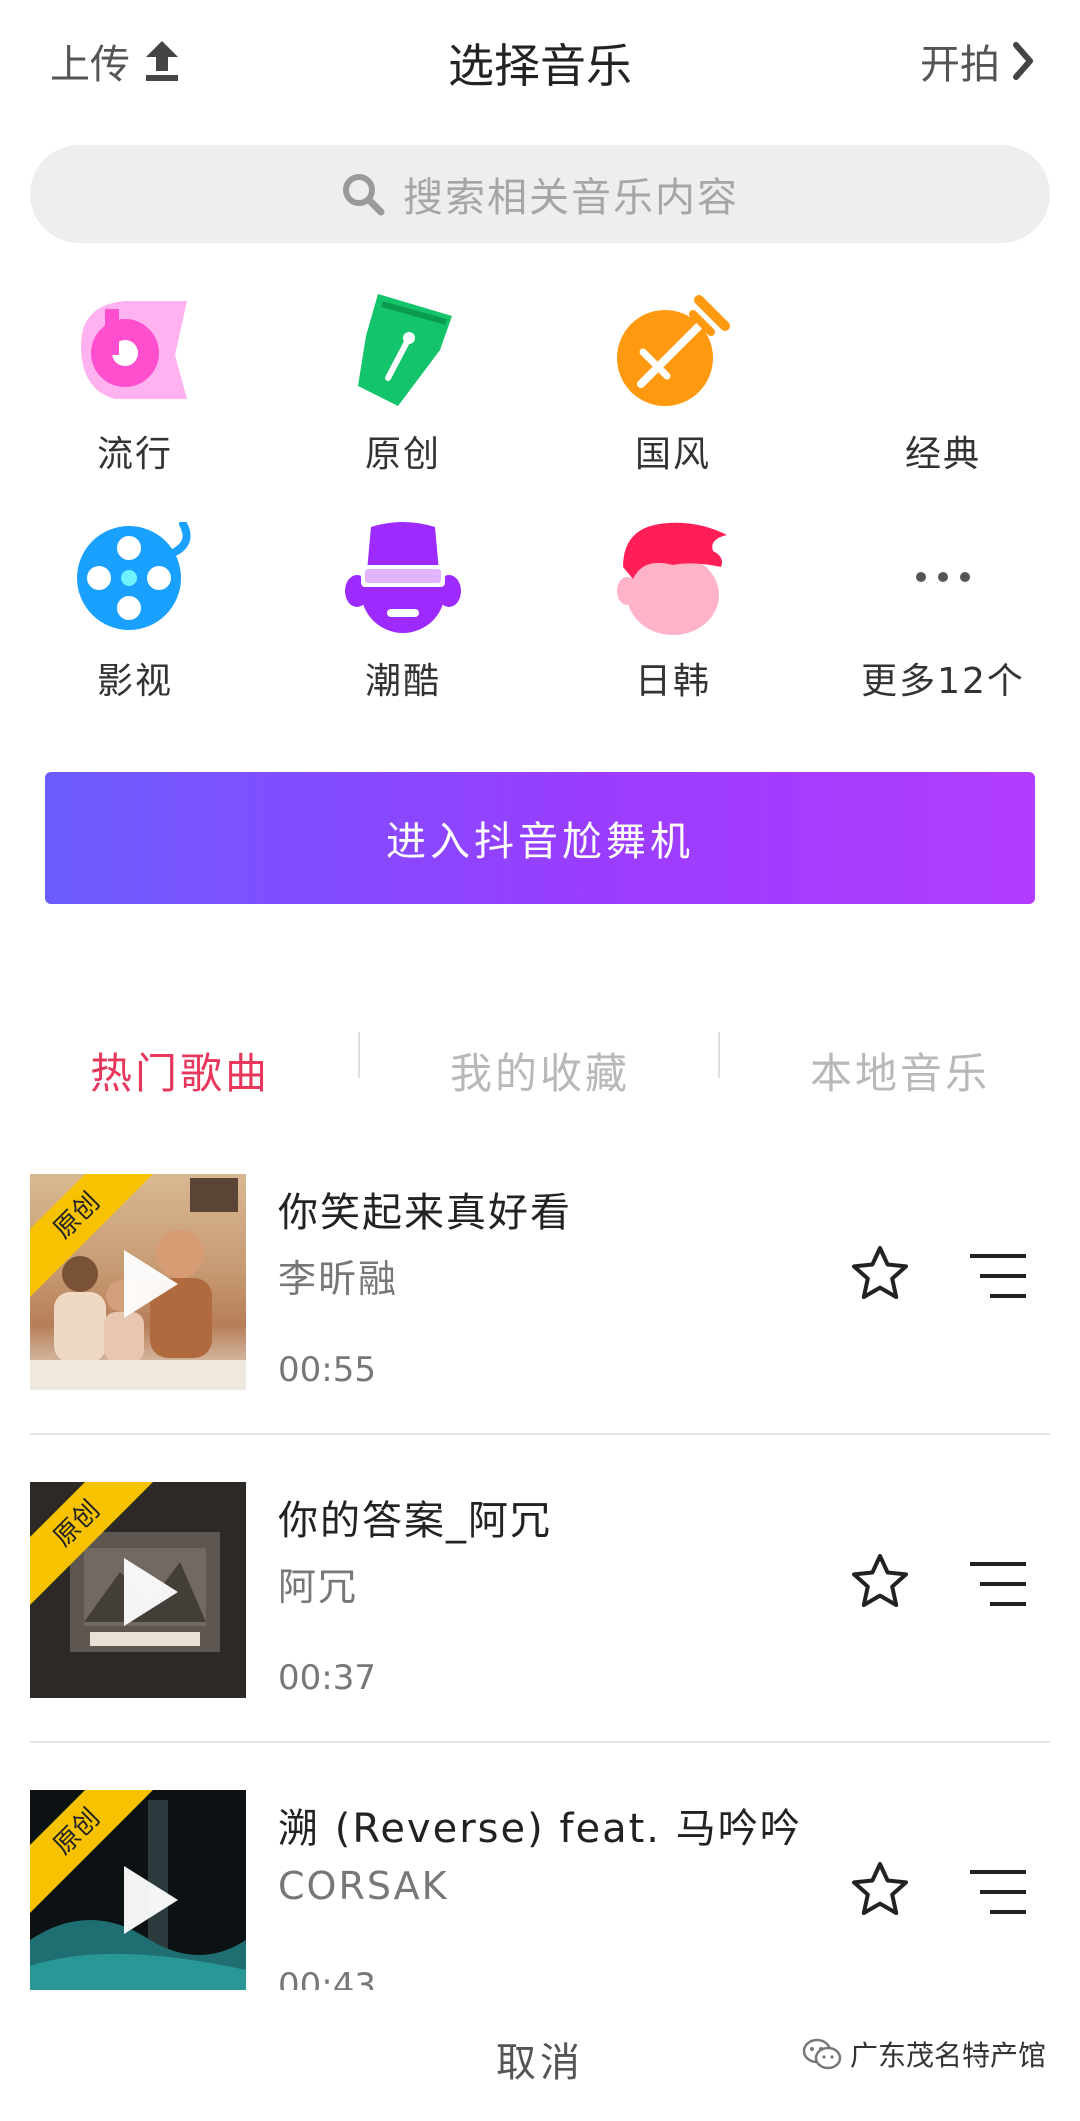  Describe the element at coordinates (943, 577) in the screenshot. I see `more-dots-icon` at that location.